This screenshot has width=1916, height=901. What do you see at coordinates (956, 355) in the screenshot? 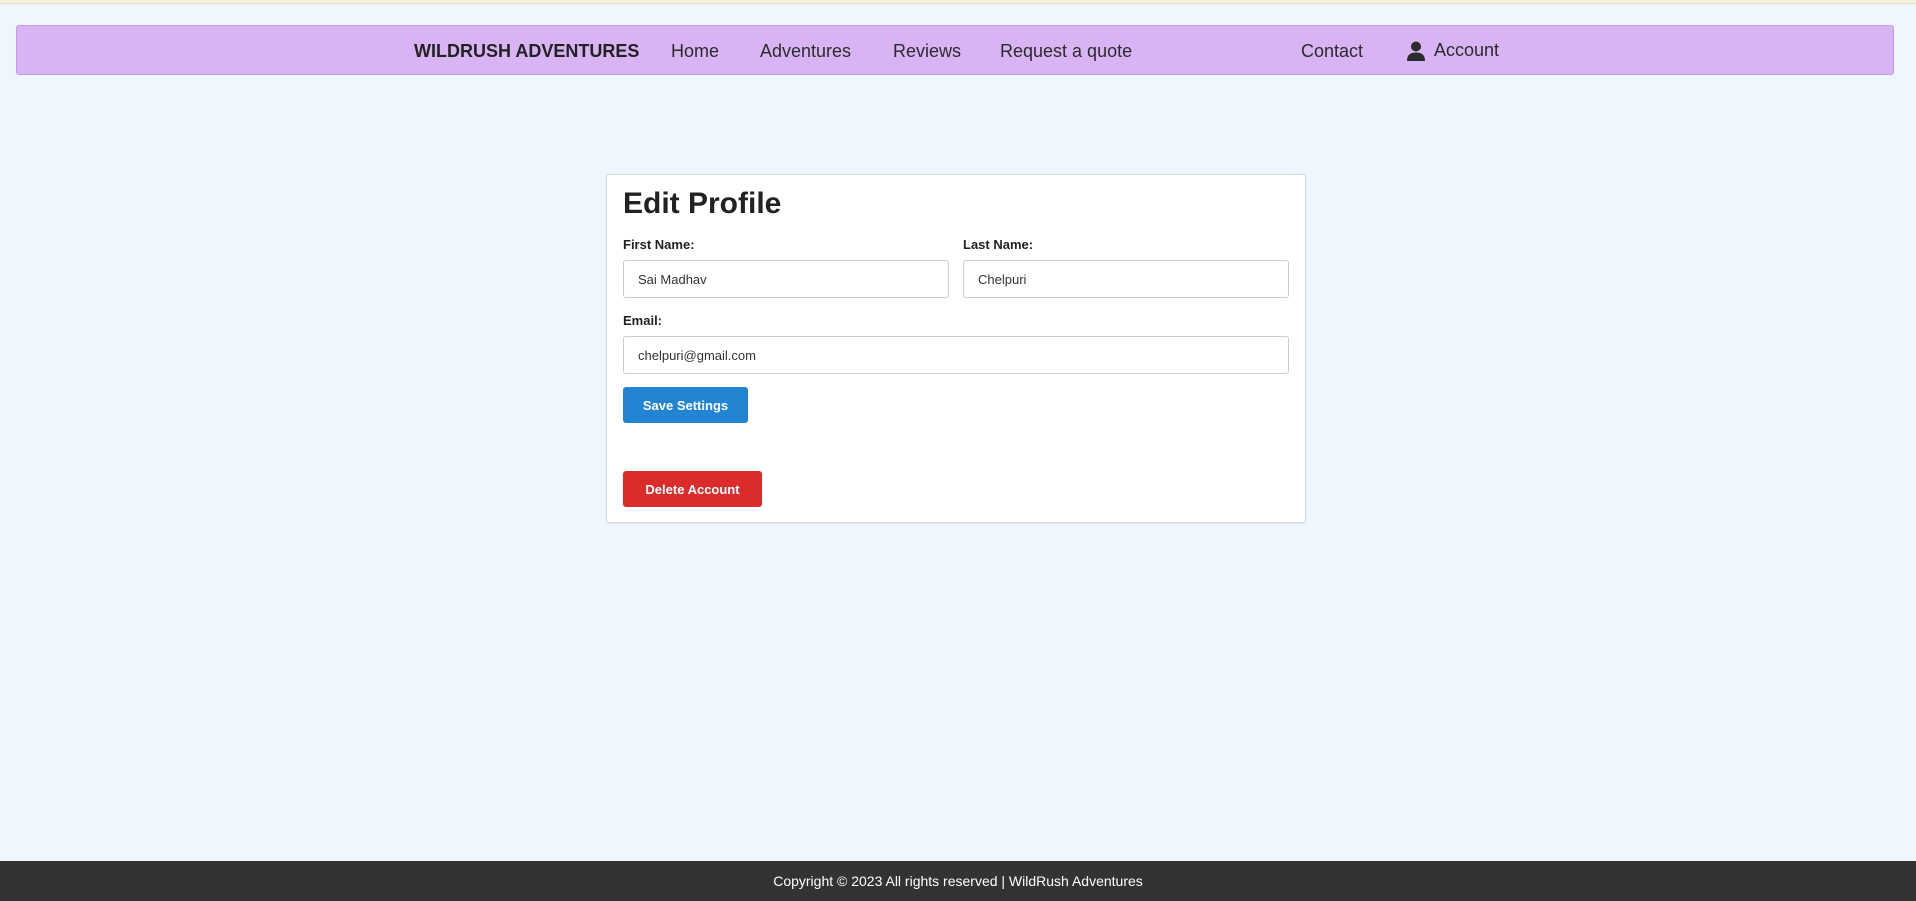
I see `email-field` at bounding box center [956, 355].